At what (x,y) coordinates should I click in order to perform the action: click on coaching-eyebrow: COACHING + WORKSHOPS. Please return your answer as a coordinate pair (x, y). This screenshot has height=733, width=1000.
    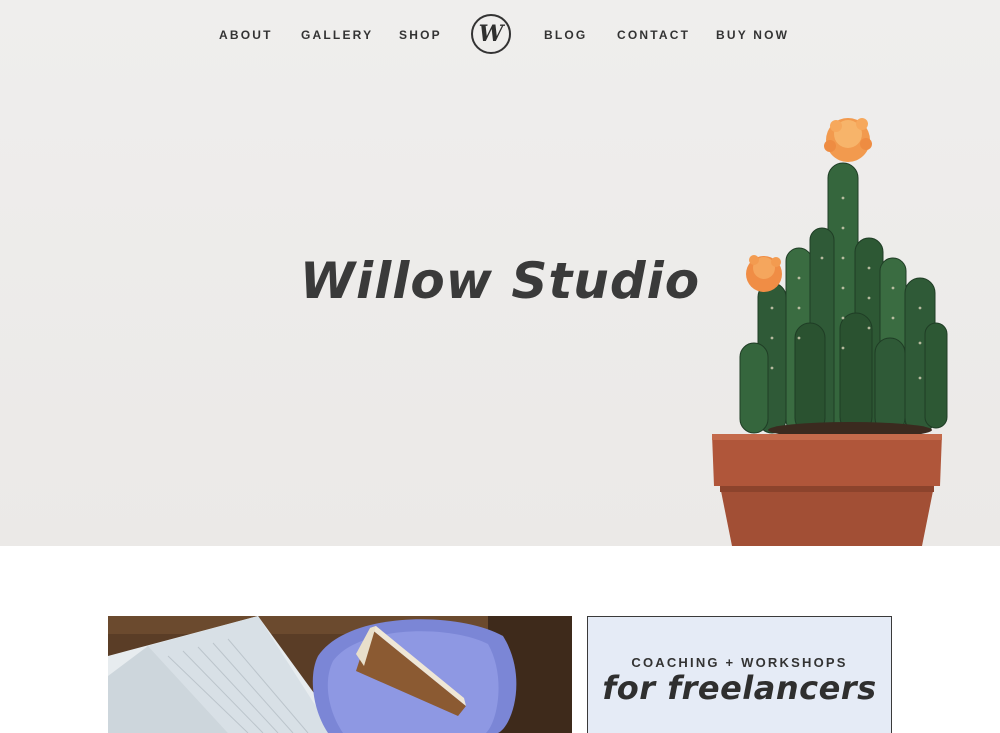
    Looking at the image, I should click on (739, 662).